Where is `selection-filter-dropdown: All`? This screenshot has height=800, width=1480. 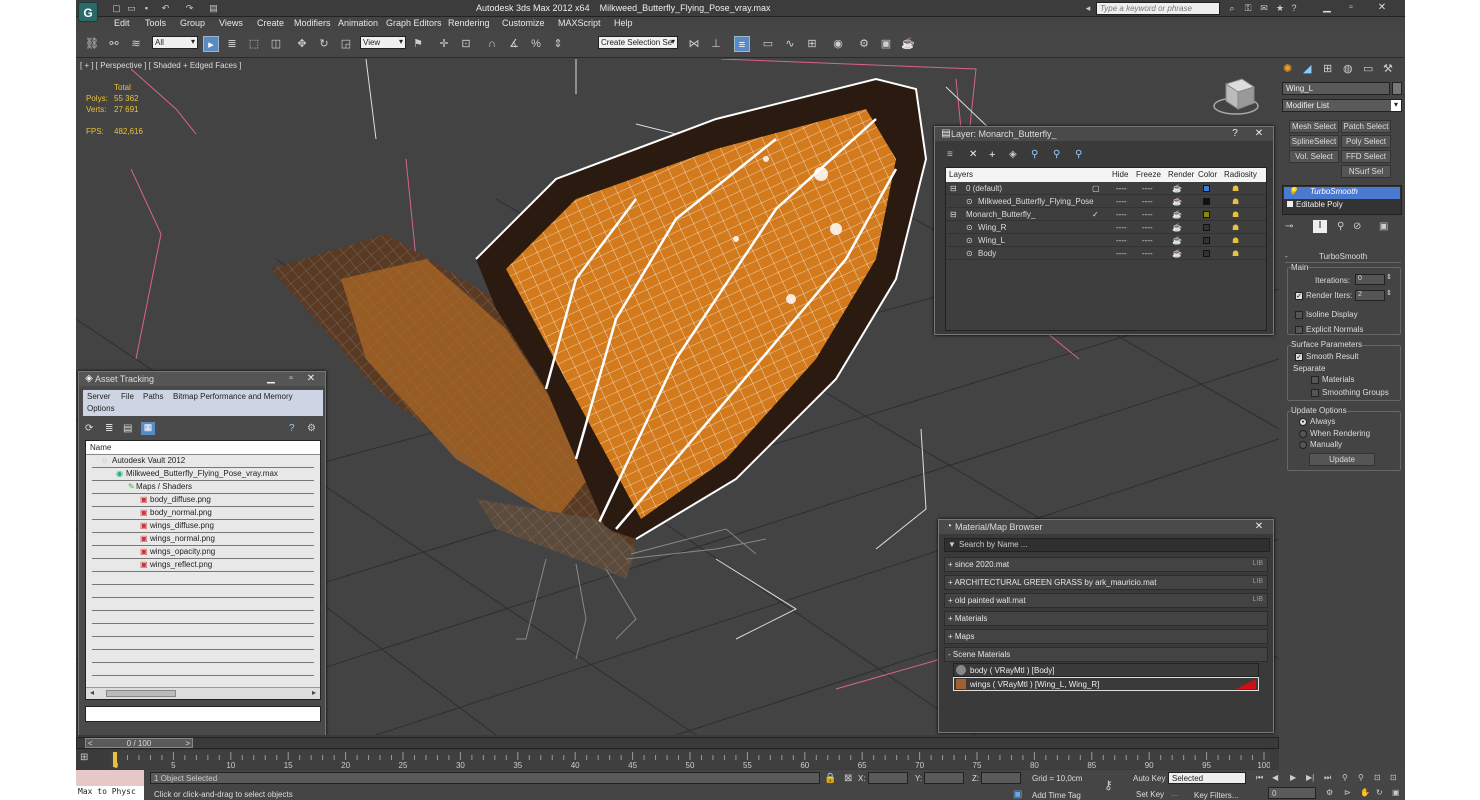 selection-filter-dropdown: All is located at coordinates (175, 42).